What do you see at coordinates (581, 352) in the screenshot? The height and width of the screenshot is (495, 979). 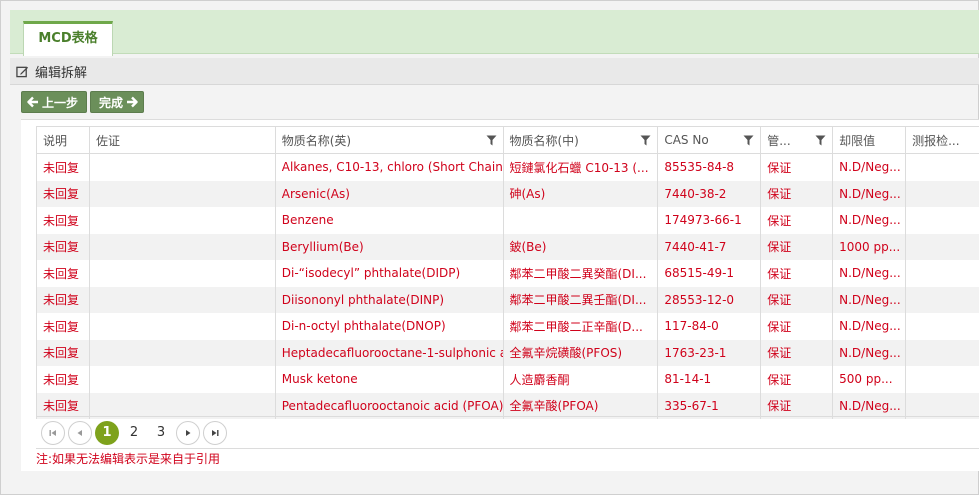 I see `table-cell: 全氟辛烷磺酸(PFOS)` at bounding box center [581, 352].